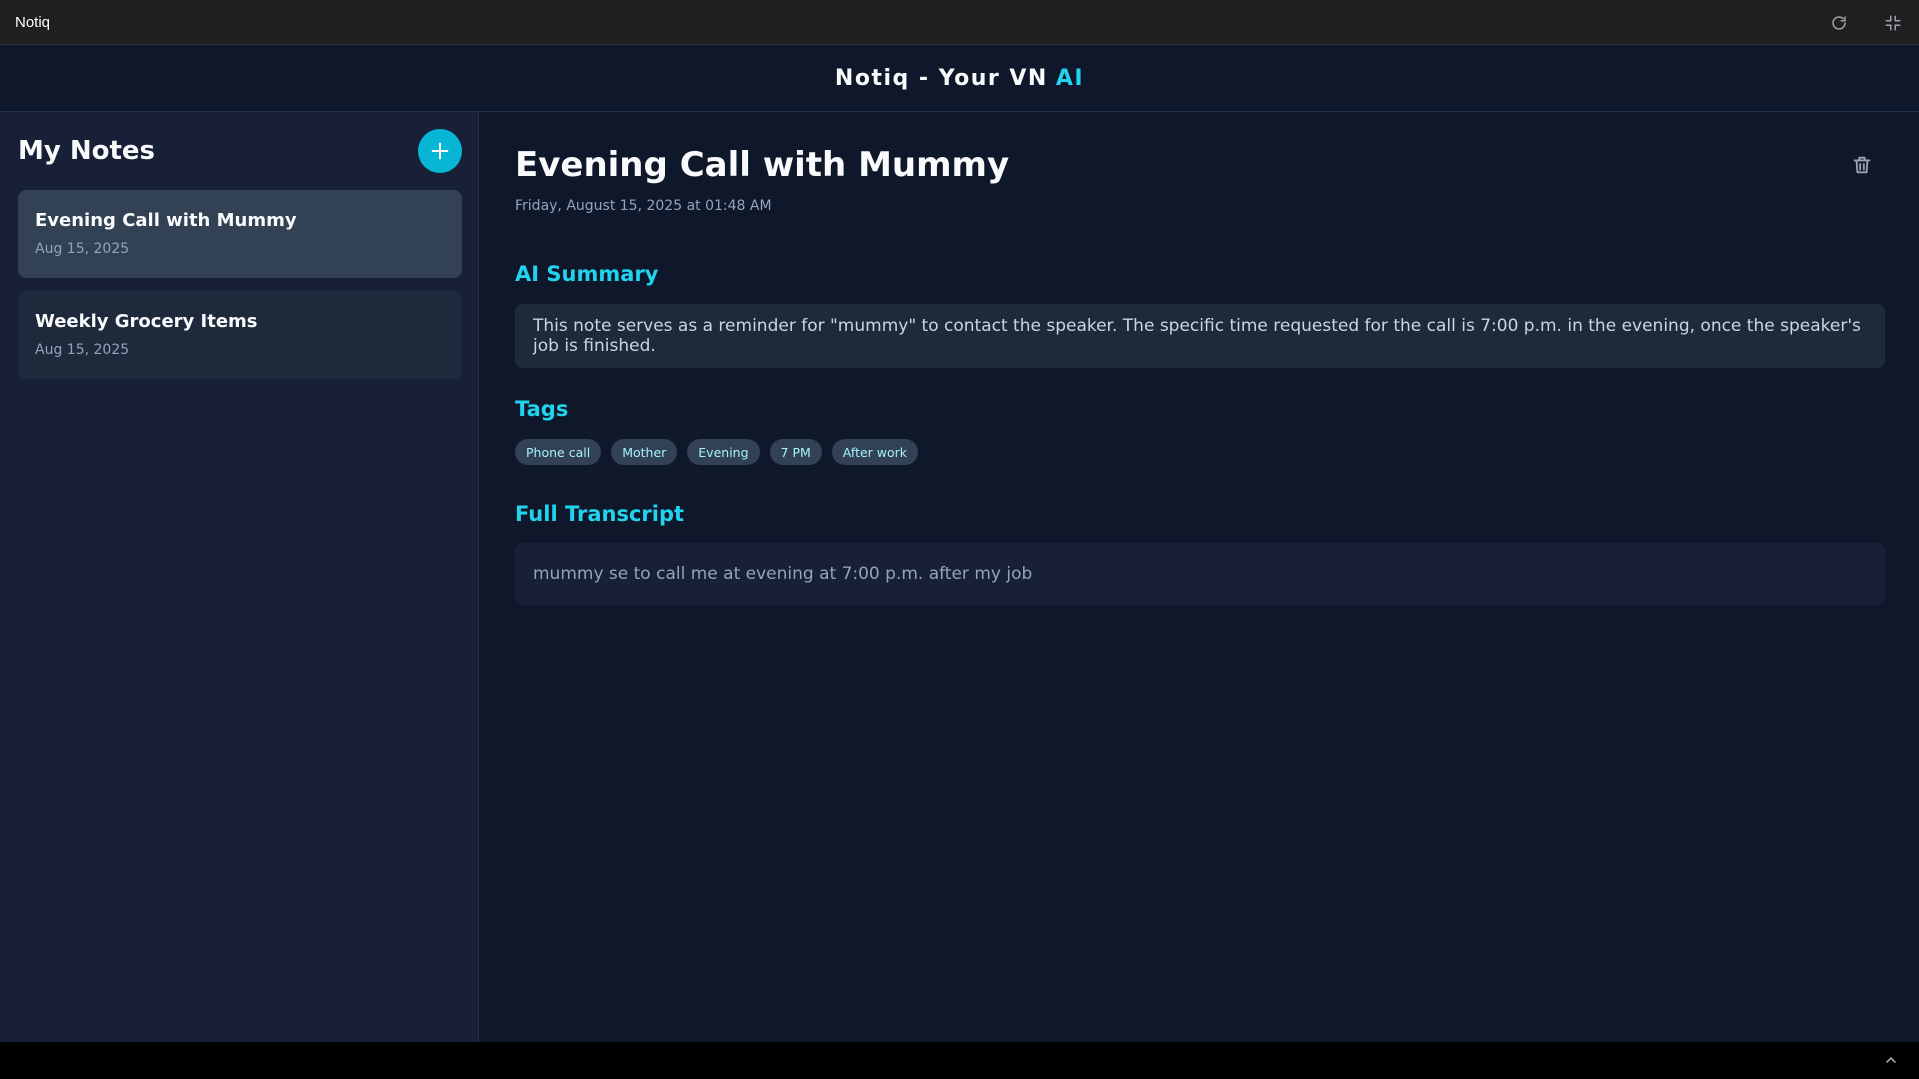 The height and width of the screenshot is (1079, 1919). What do you see at coordinates (558, 452) in the screenshot?
I see `tag: Phone call` at bounding box center [558, 452].